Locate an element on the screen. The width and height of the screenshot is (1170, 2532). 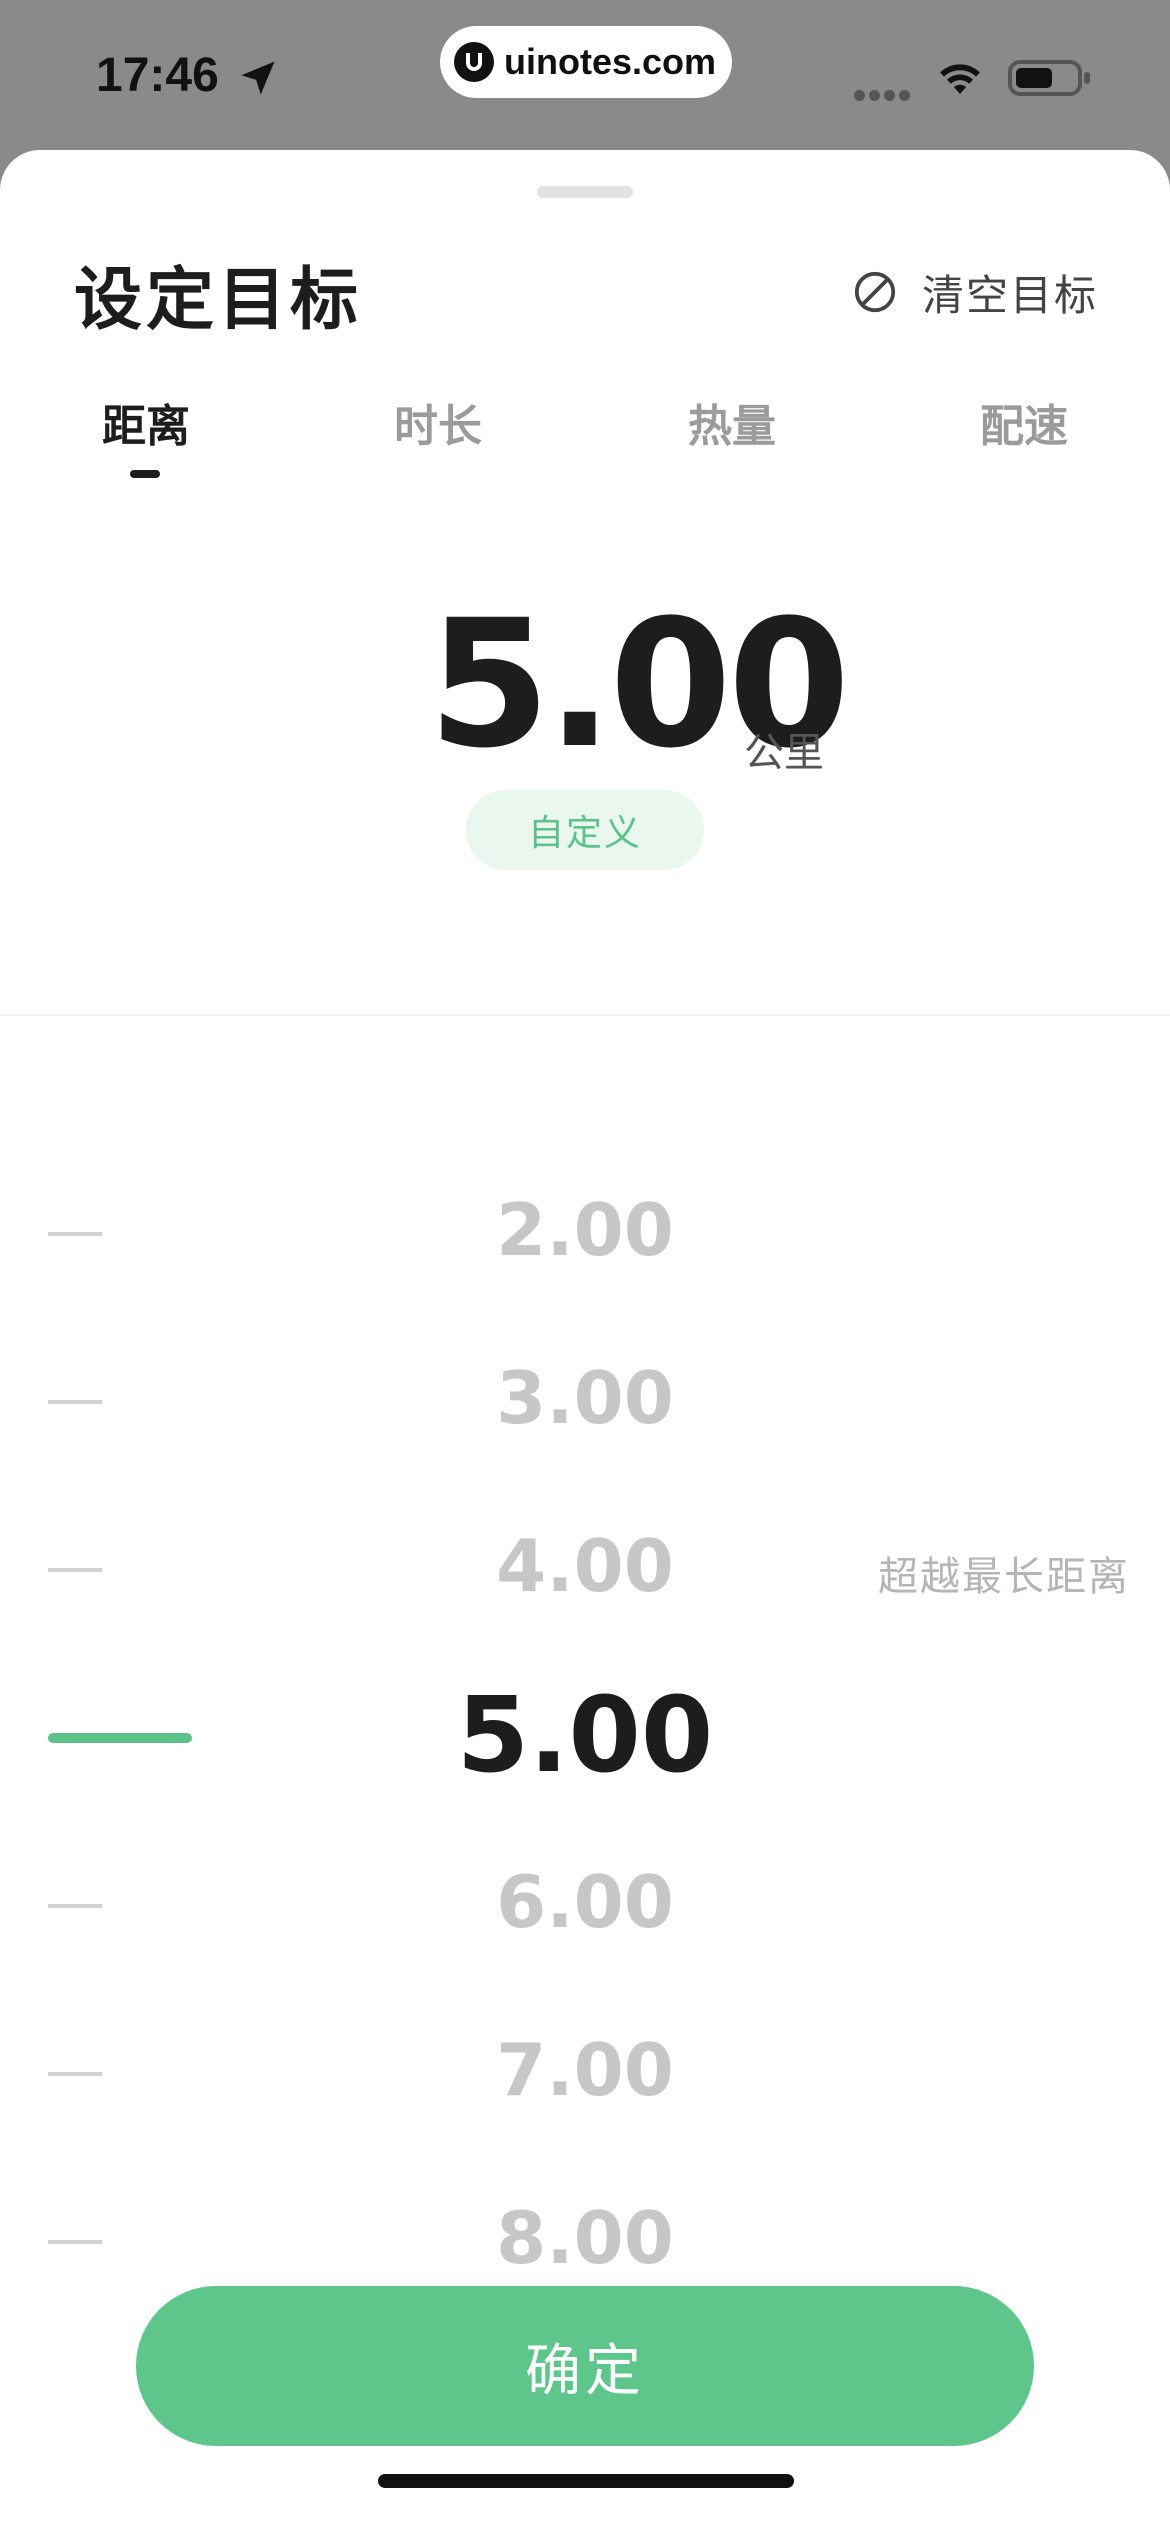
clear-goal-button: 清空目标 is located at coordinates (975, 292).